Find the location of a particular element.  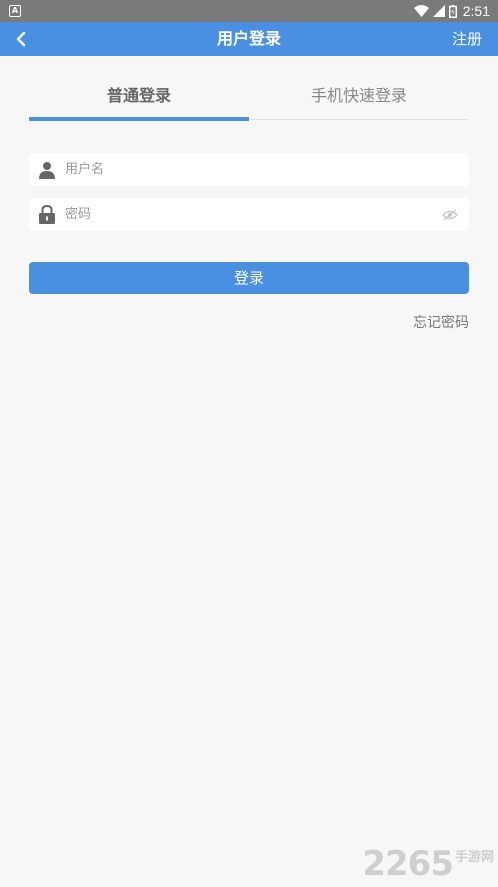

watermark-text: 手游网 is located at coordinates (474, 857).